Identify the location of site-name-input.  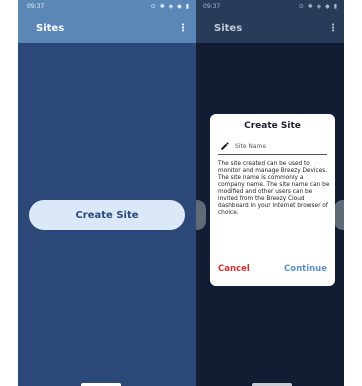
(280, 146).